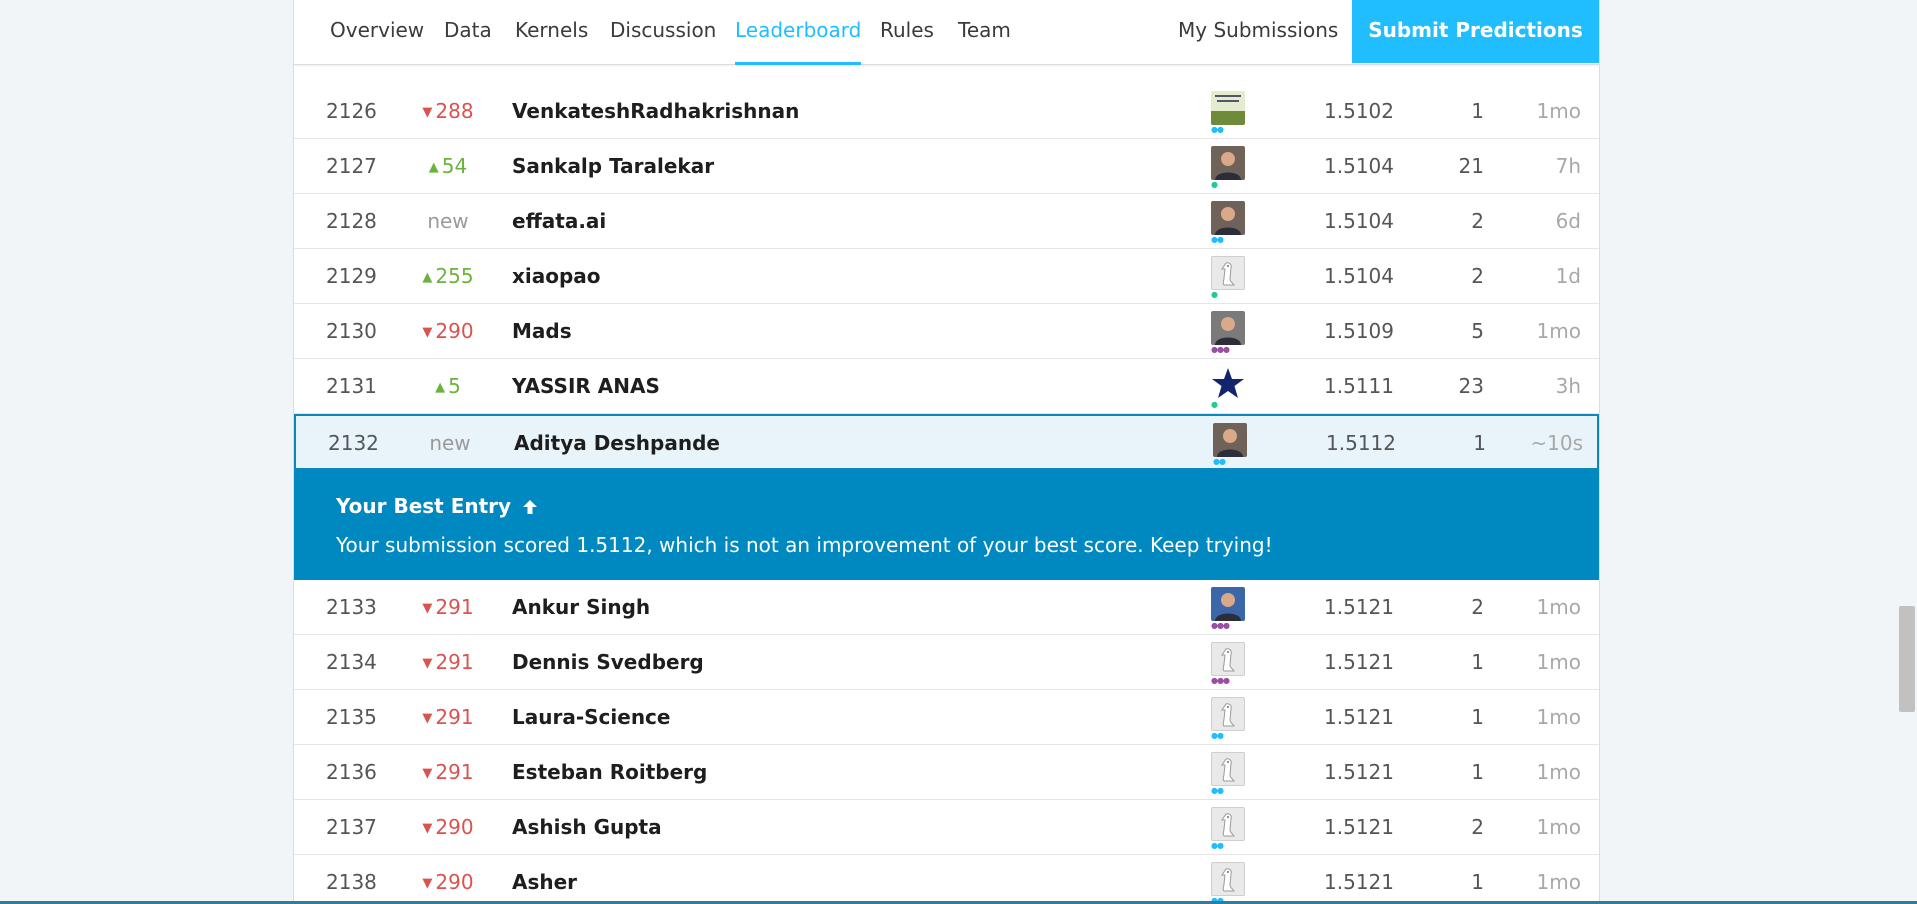  I want to click on entries-cell: 21, so click(1471, 166).